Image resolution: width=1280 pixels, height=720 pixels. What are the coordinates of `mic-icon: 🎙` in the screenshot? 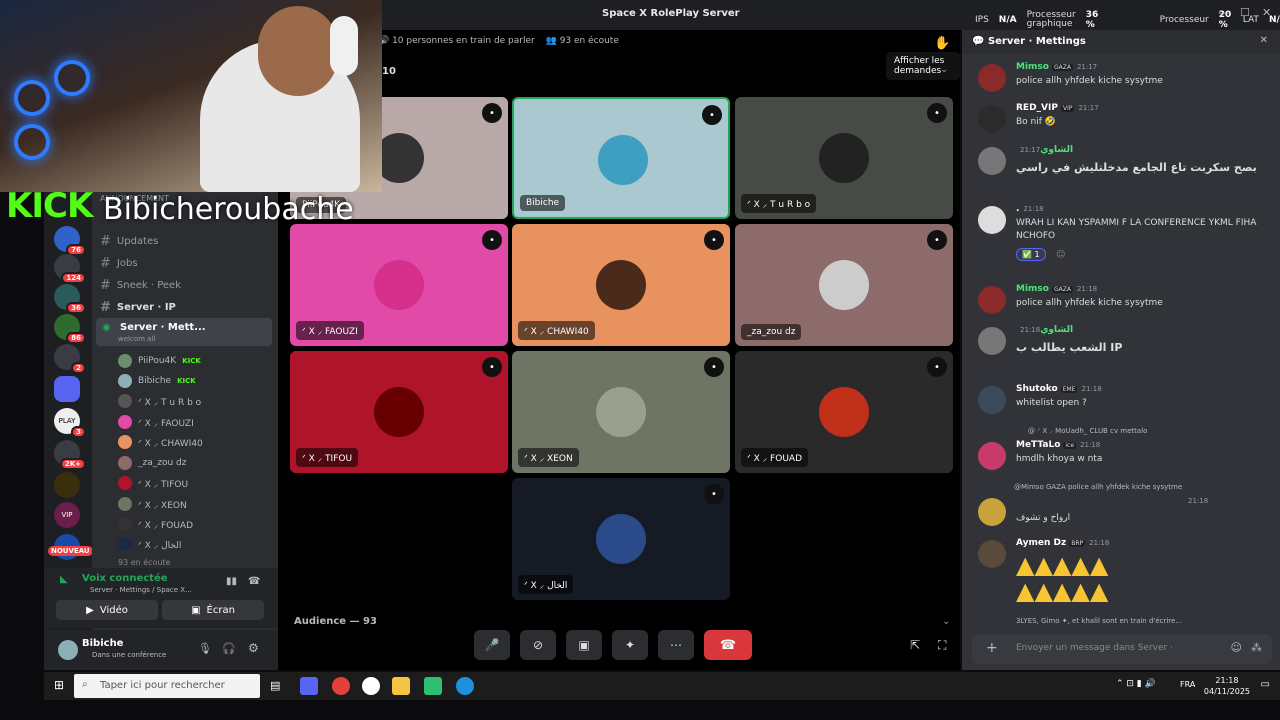 It's located at (205, 648).